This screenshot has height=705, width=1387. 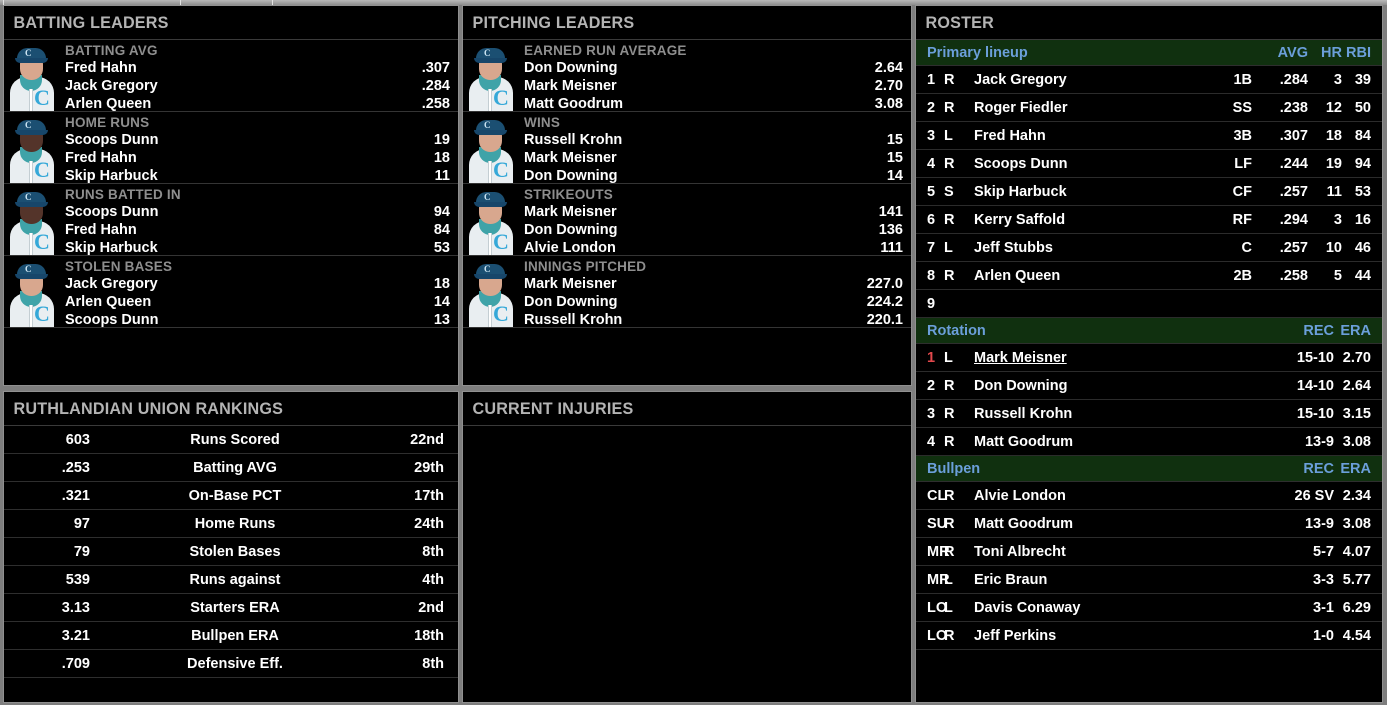 I want to click on ranking-row: .321 On-Base PCT 17th, so click(x=231, y=496).